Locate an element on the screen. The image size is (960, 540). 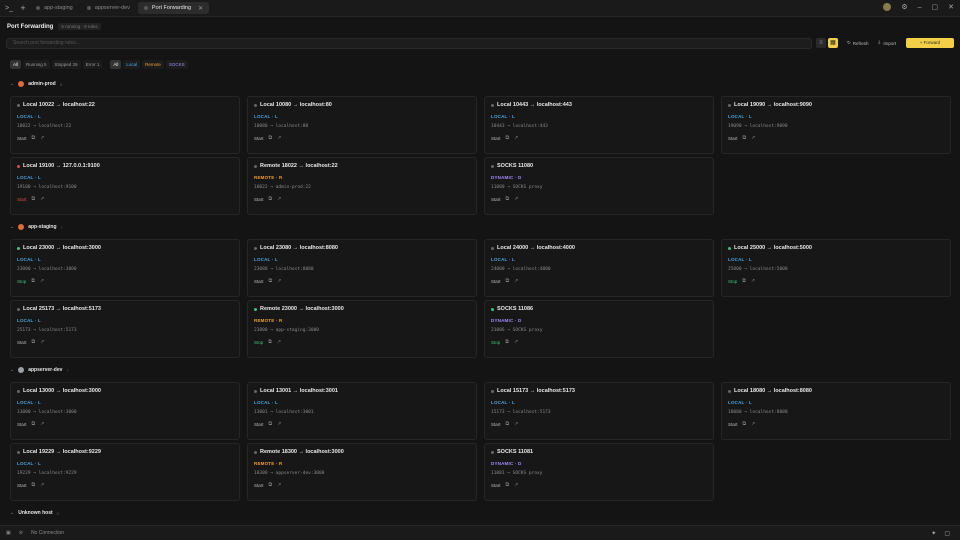
filter-status-error: Error 1 is located at coordinates (92, 64).